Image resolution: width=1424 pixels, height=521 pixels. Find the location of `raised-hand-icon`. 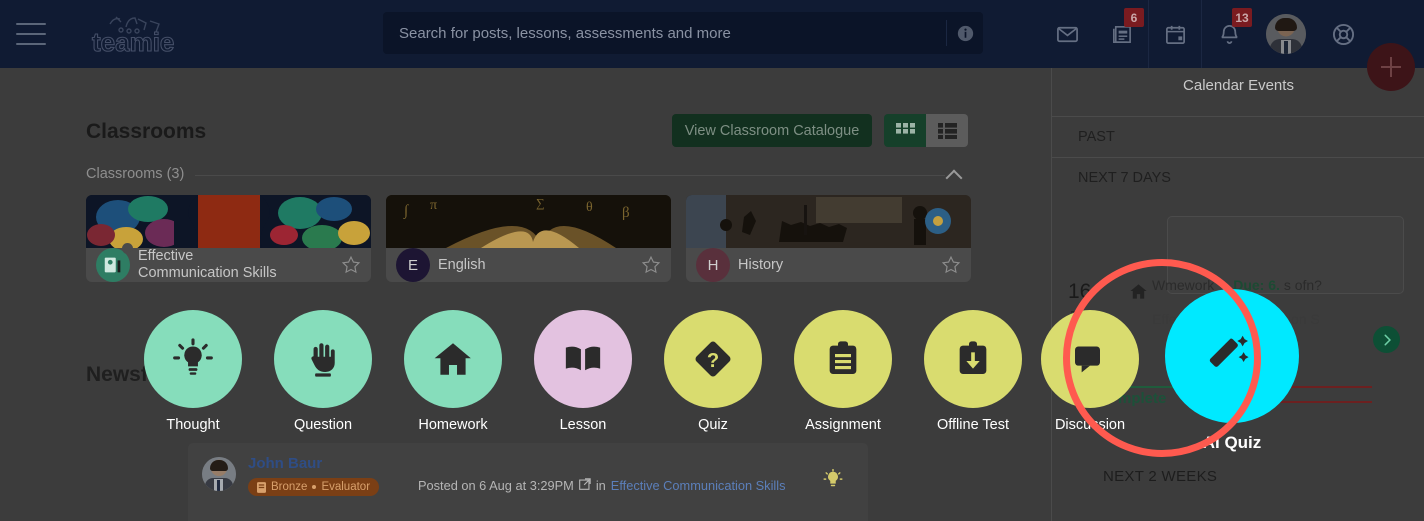

raised-hand-icon is located at coordinates (323, 359).